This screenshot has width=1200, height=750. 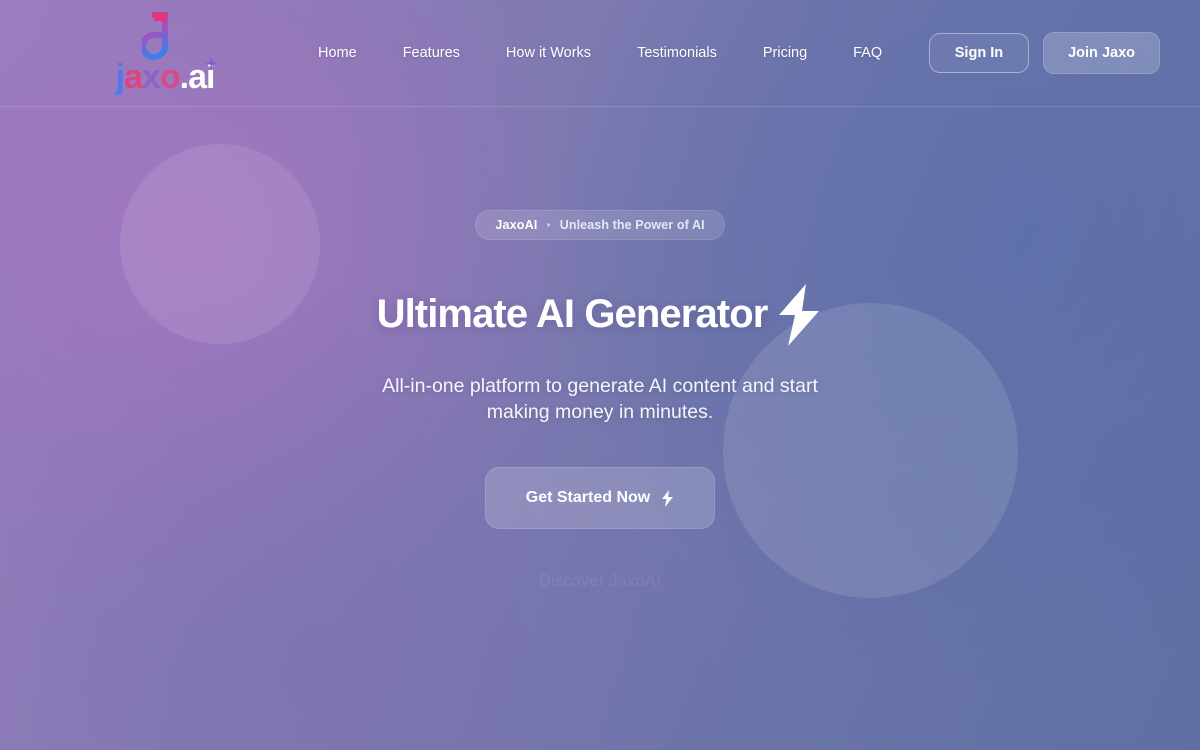 I want to click on logo-letter-j: j, so click(x=120, y=77).